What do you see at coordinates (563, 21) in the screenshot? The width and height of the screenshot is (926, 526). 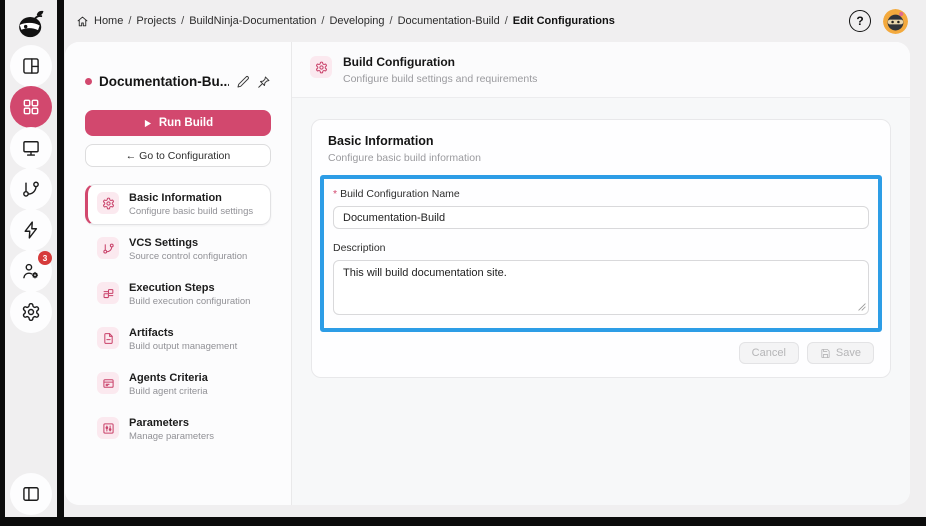 I see `breadcrumb-current: Edit Configurations` at bounding box center [563, 21].